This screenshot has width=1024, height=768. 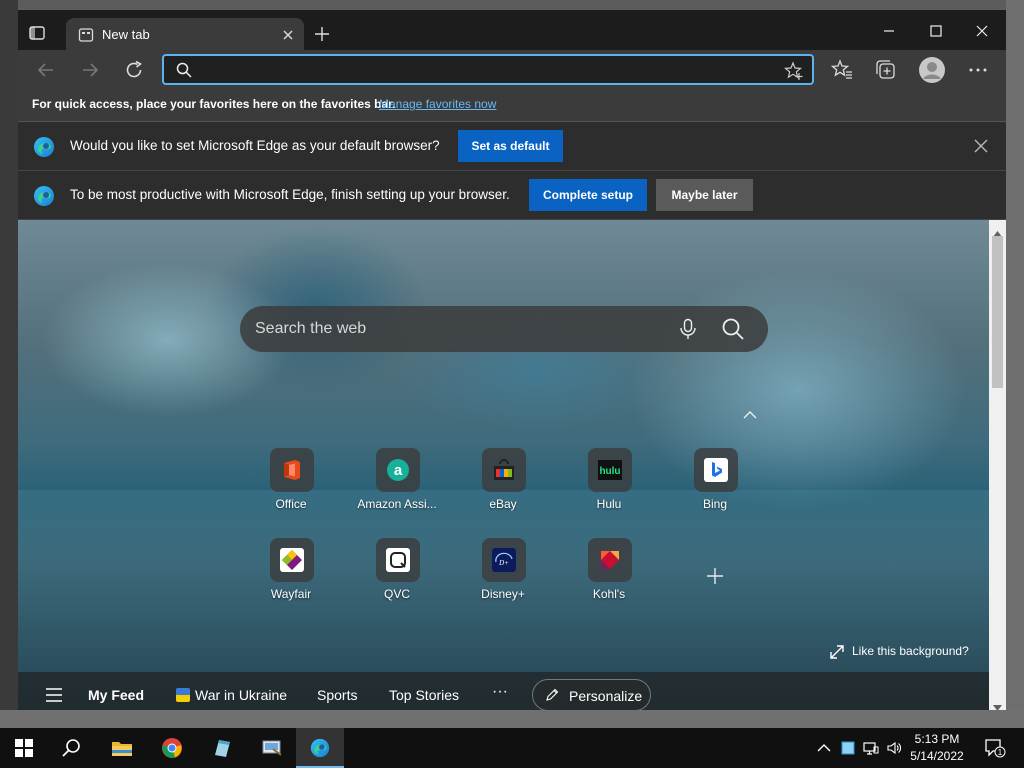 I want to click on address-input, so click(x=482, y=70).